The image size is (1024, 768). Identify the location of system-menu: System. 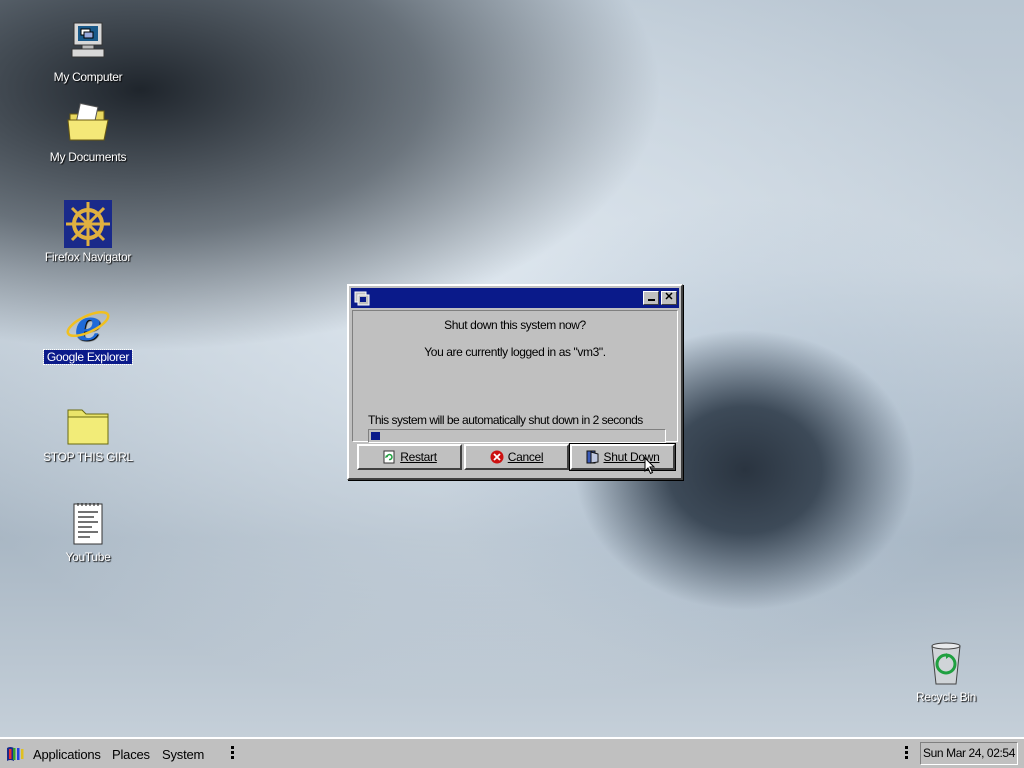
(183, 754).